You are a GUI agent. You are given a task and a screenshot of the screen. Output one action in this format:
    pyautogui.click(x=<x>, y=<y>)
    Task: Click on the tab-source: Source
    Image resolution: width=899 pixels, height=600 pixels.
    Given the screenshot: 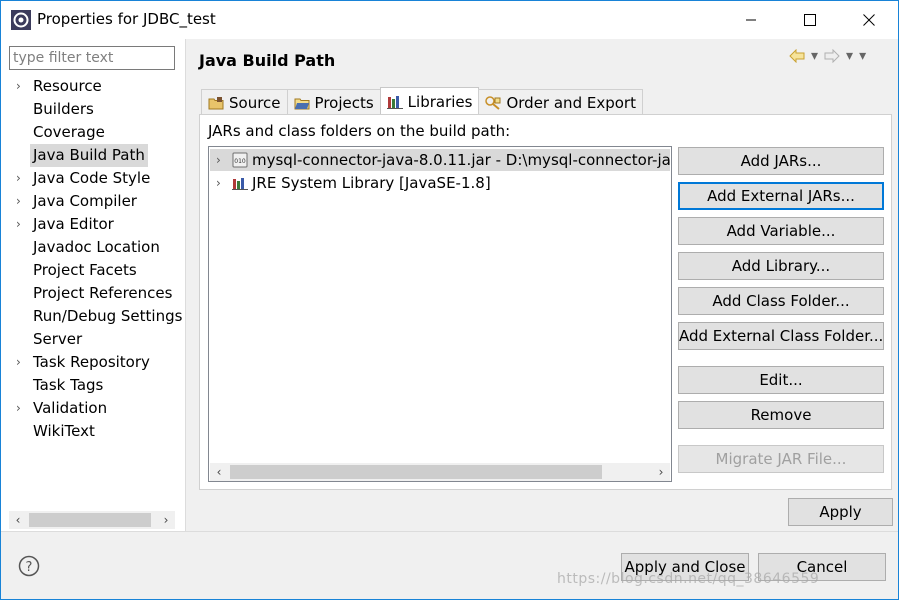 What is the action you would take?
    pyautogui.click(x=244, y=102)
    